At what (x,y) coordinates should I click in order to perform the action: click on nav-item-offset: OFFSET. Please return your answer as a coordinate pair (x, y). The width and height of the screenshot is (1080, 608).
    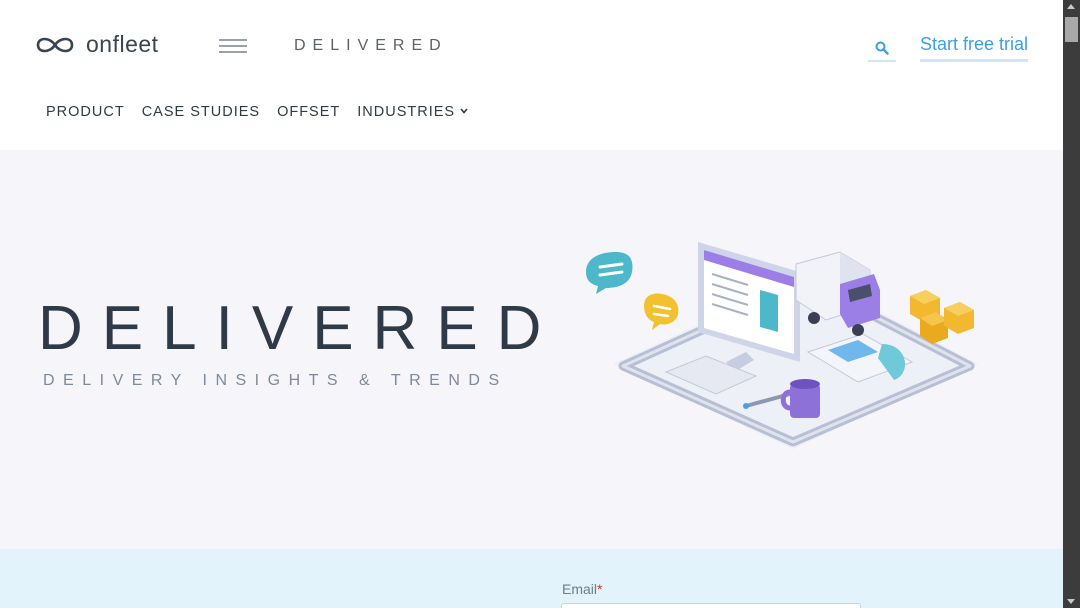
    Looking at the image, I should click on (308, 112).